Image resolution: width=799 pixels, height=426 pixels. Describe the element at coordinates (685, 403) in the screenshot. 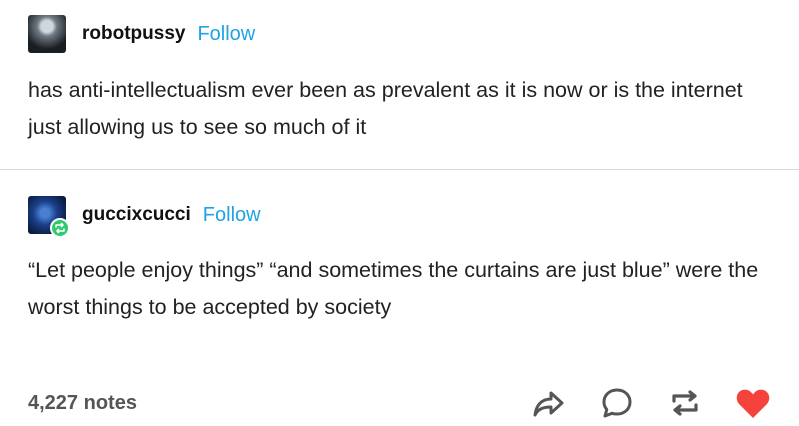

I see `reblog-icon` at that location.